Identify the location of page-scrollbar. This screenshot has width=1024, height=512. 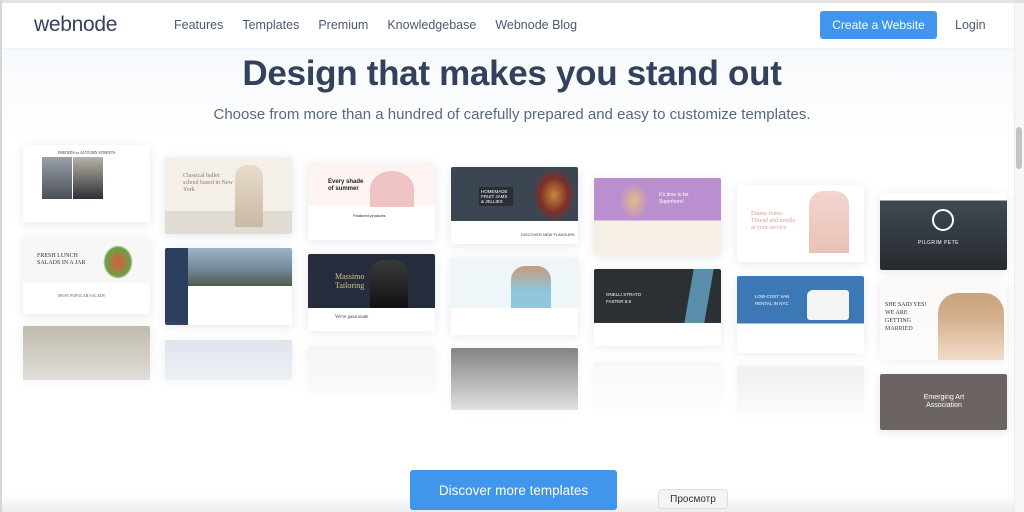
(1019, 257).